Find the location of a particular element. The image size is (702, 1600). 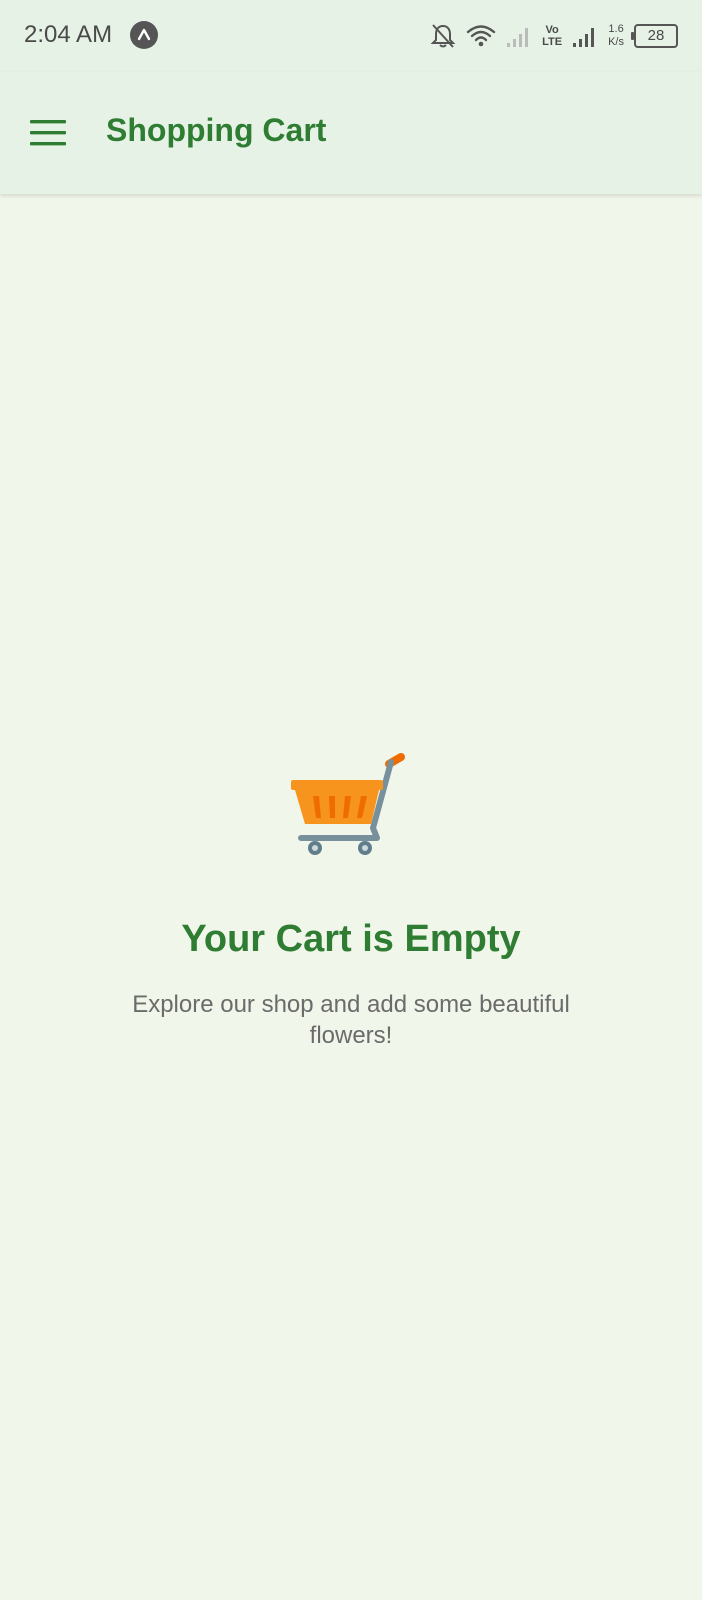

app-bar: Shopping Cart is located at coordinates (351, 133).